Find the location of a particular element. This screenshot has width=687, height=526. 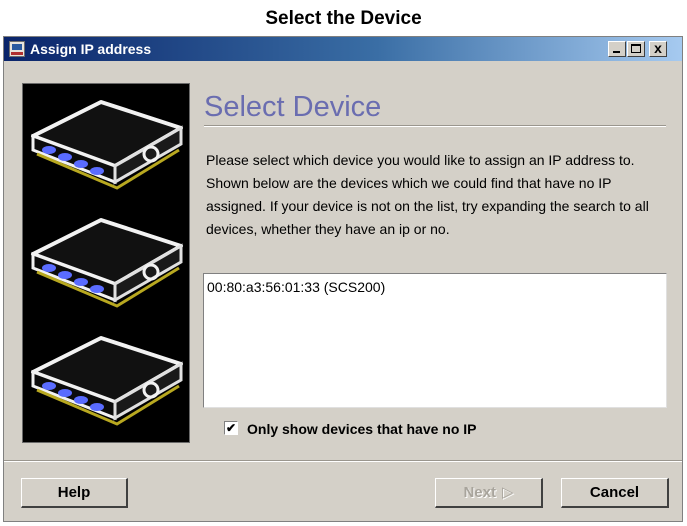

window-title: Assign IP address is located at coordinates (91, 49).